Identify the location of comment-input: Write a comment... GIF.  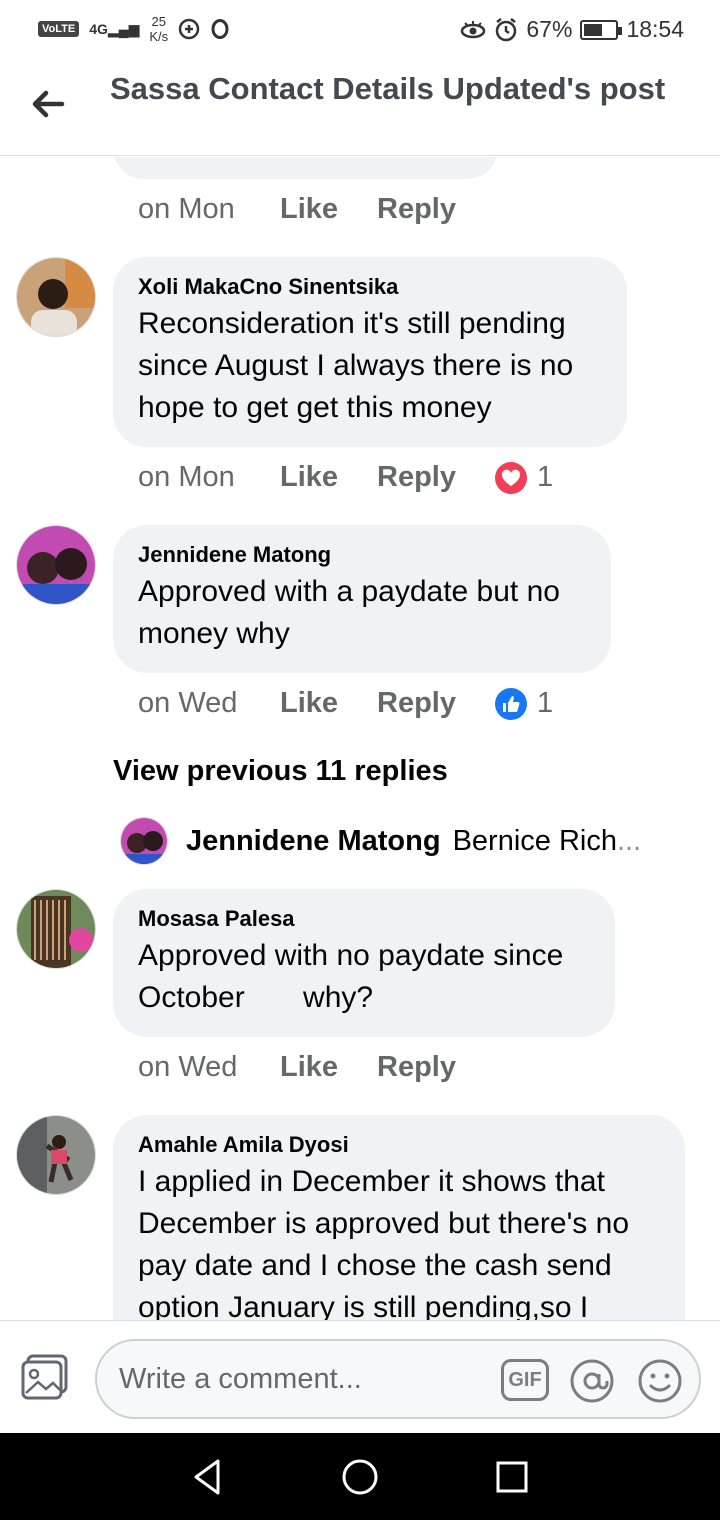
(398, 1379).